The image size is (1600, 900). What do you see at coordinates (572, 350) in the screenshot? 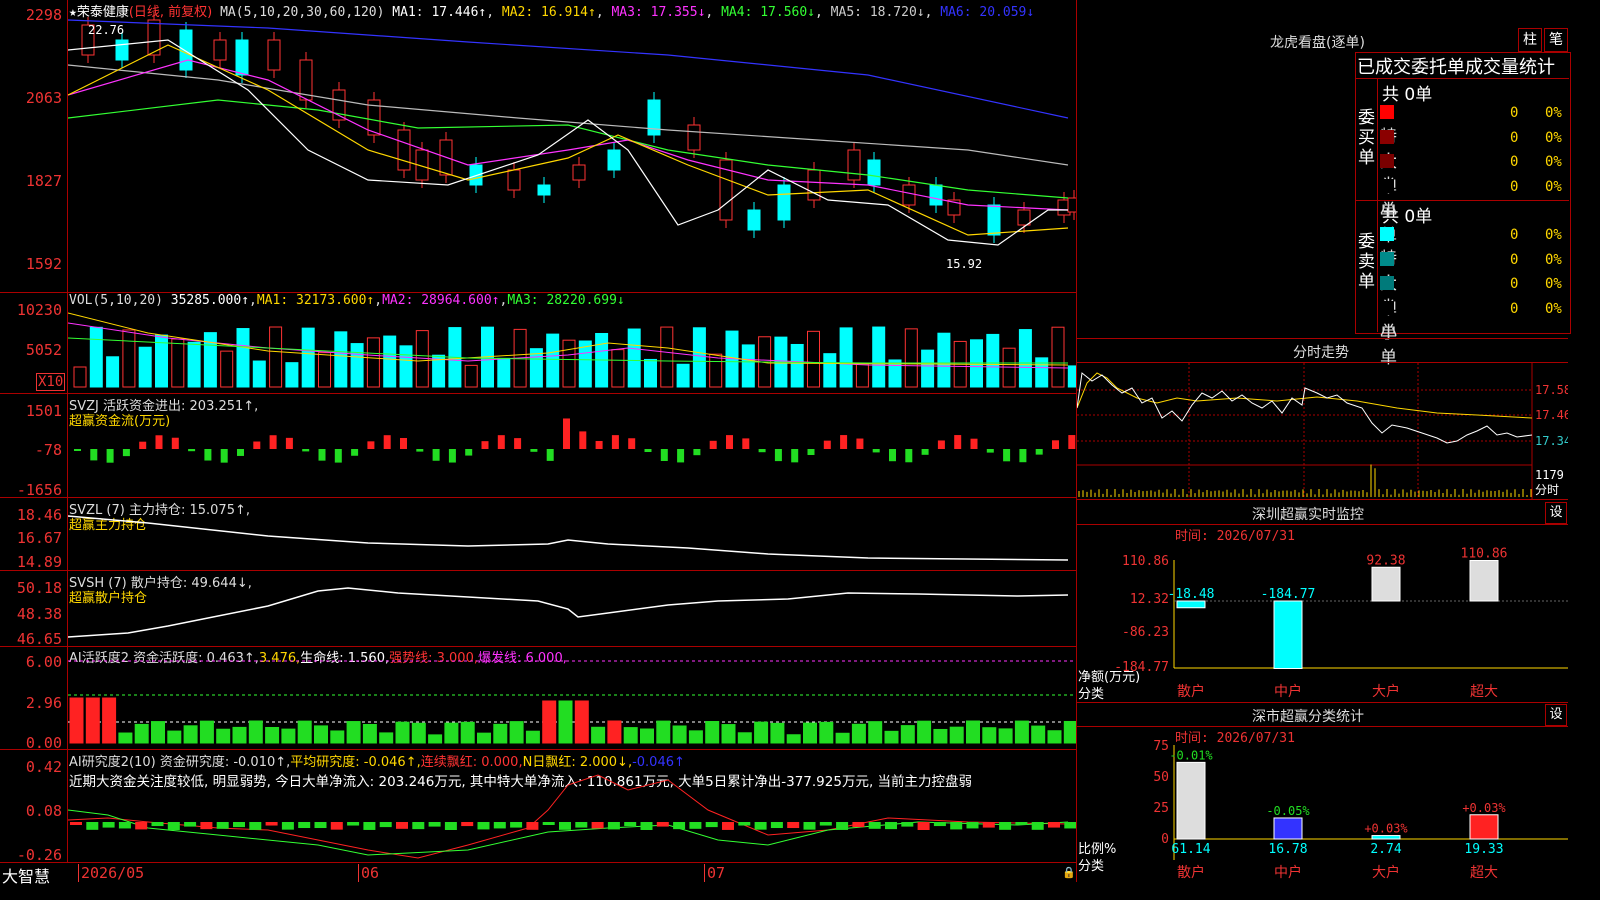
I see `volume-chart` at bounding box center [572, 350].